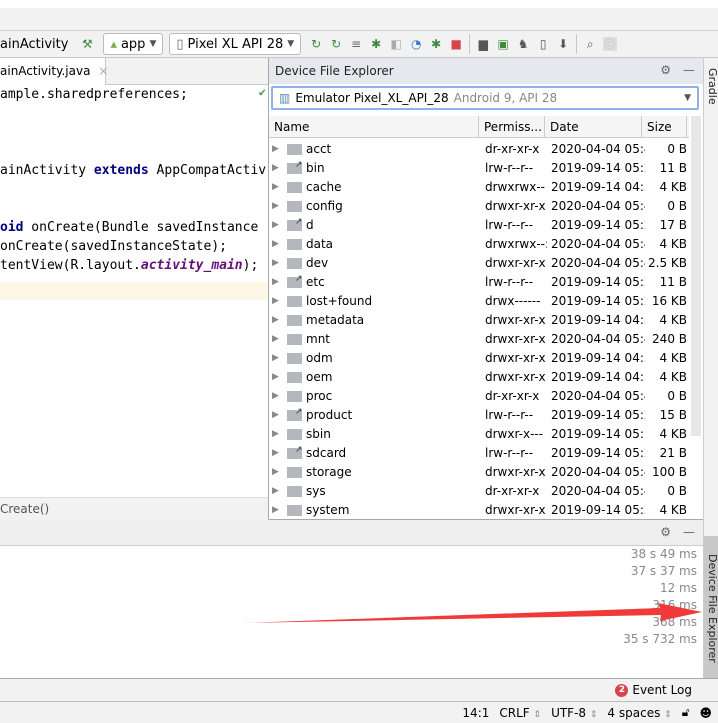  I want to click on sdk-manager-icon: ⬇, so click(563, 44).